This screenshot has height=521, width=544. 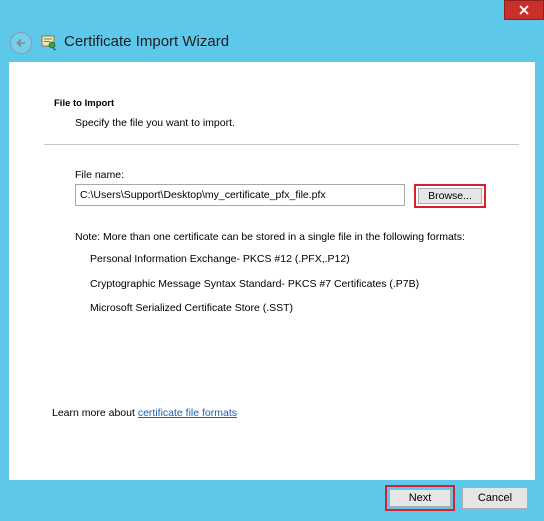 I want to click on next-button-label: Next, so click(x=420, y=498).